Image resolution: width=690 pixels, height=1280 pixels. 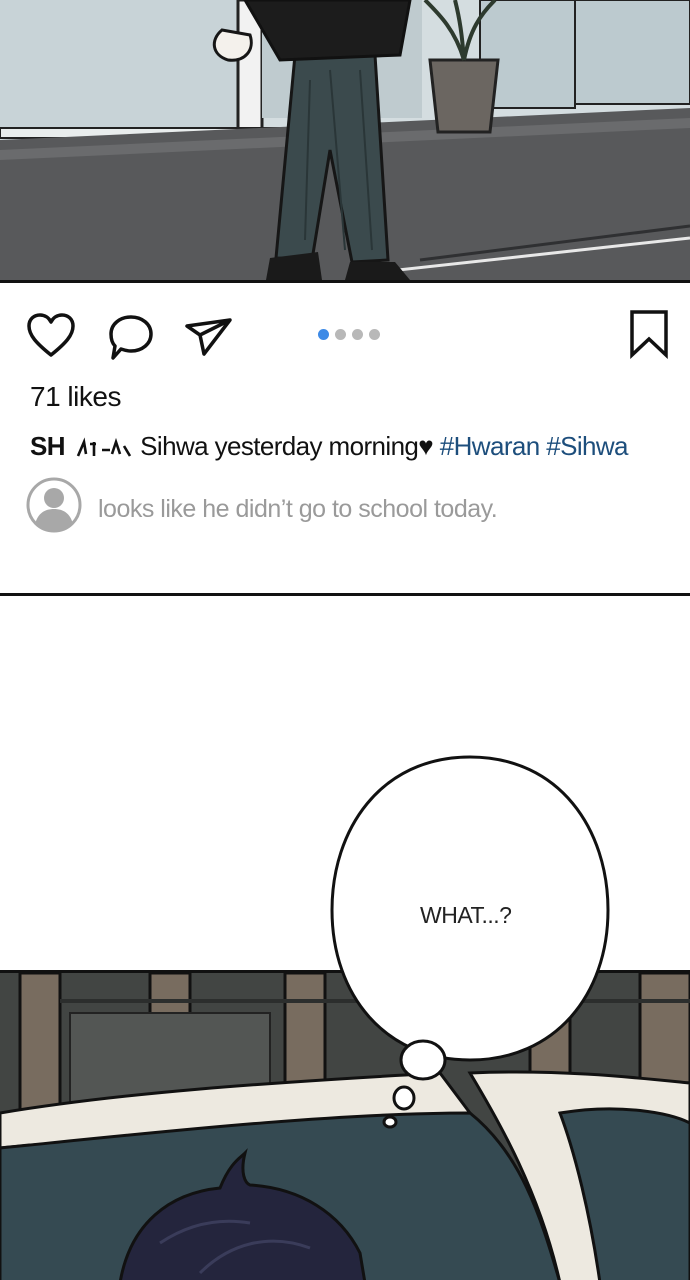 What do you see at coordinates (470, 942) in the screenshot?
I see `thought-bubble` at bounding box center [470, 942].